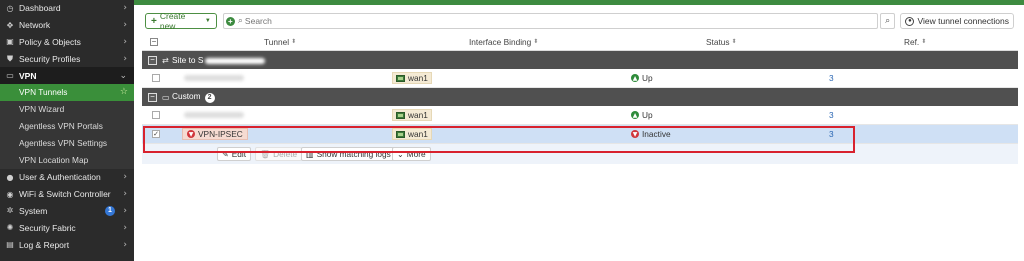 This screenshot has width=1024, height=261. I want to click on nav-network: ✥ Network ›, so click(67, 25).